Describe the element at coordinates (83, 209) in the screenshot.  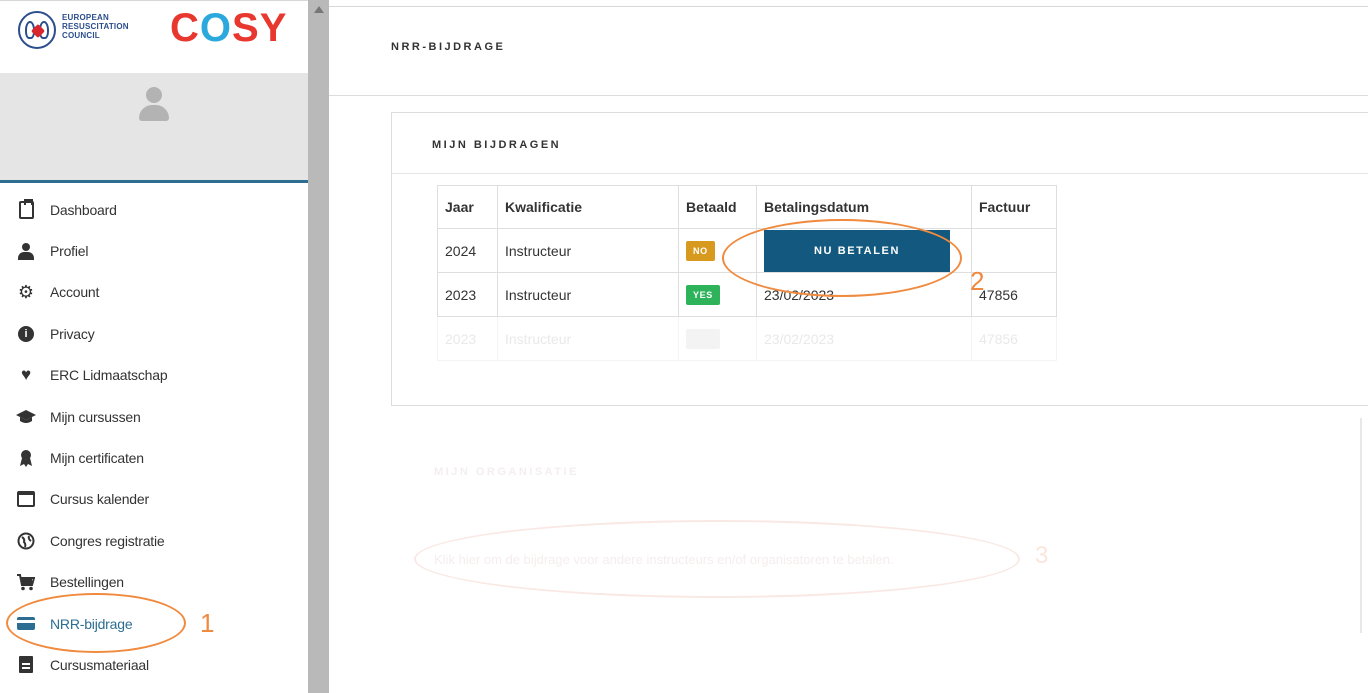
I see `sidebar-item-label: Dashboard` at that location.